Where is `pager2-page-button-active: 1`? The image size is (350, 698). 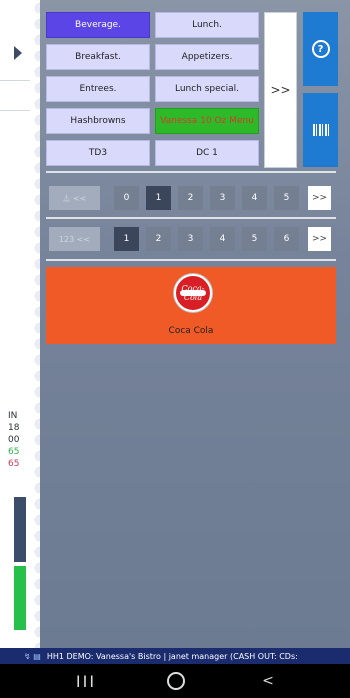
pager2-page-button-active: 1 is located at coordinates (126, 239).